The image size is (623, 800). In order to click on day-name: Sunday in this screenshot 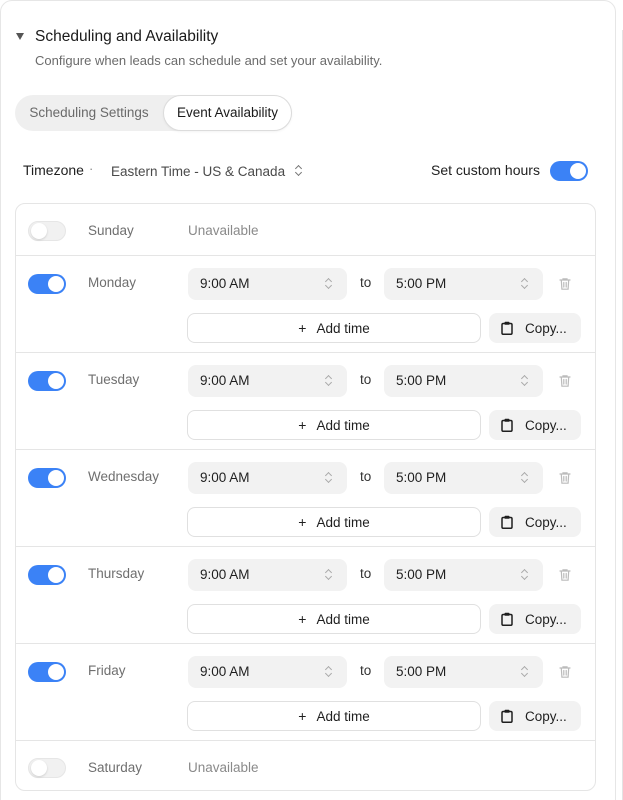, I will do `click(111, 230)`.